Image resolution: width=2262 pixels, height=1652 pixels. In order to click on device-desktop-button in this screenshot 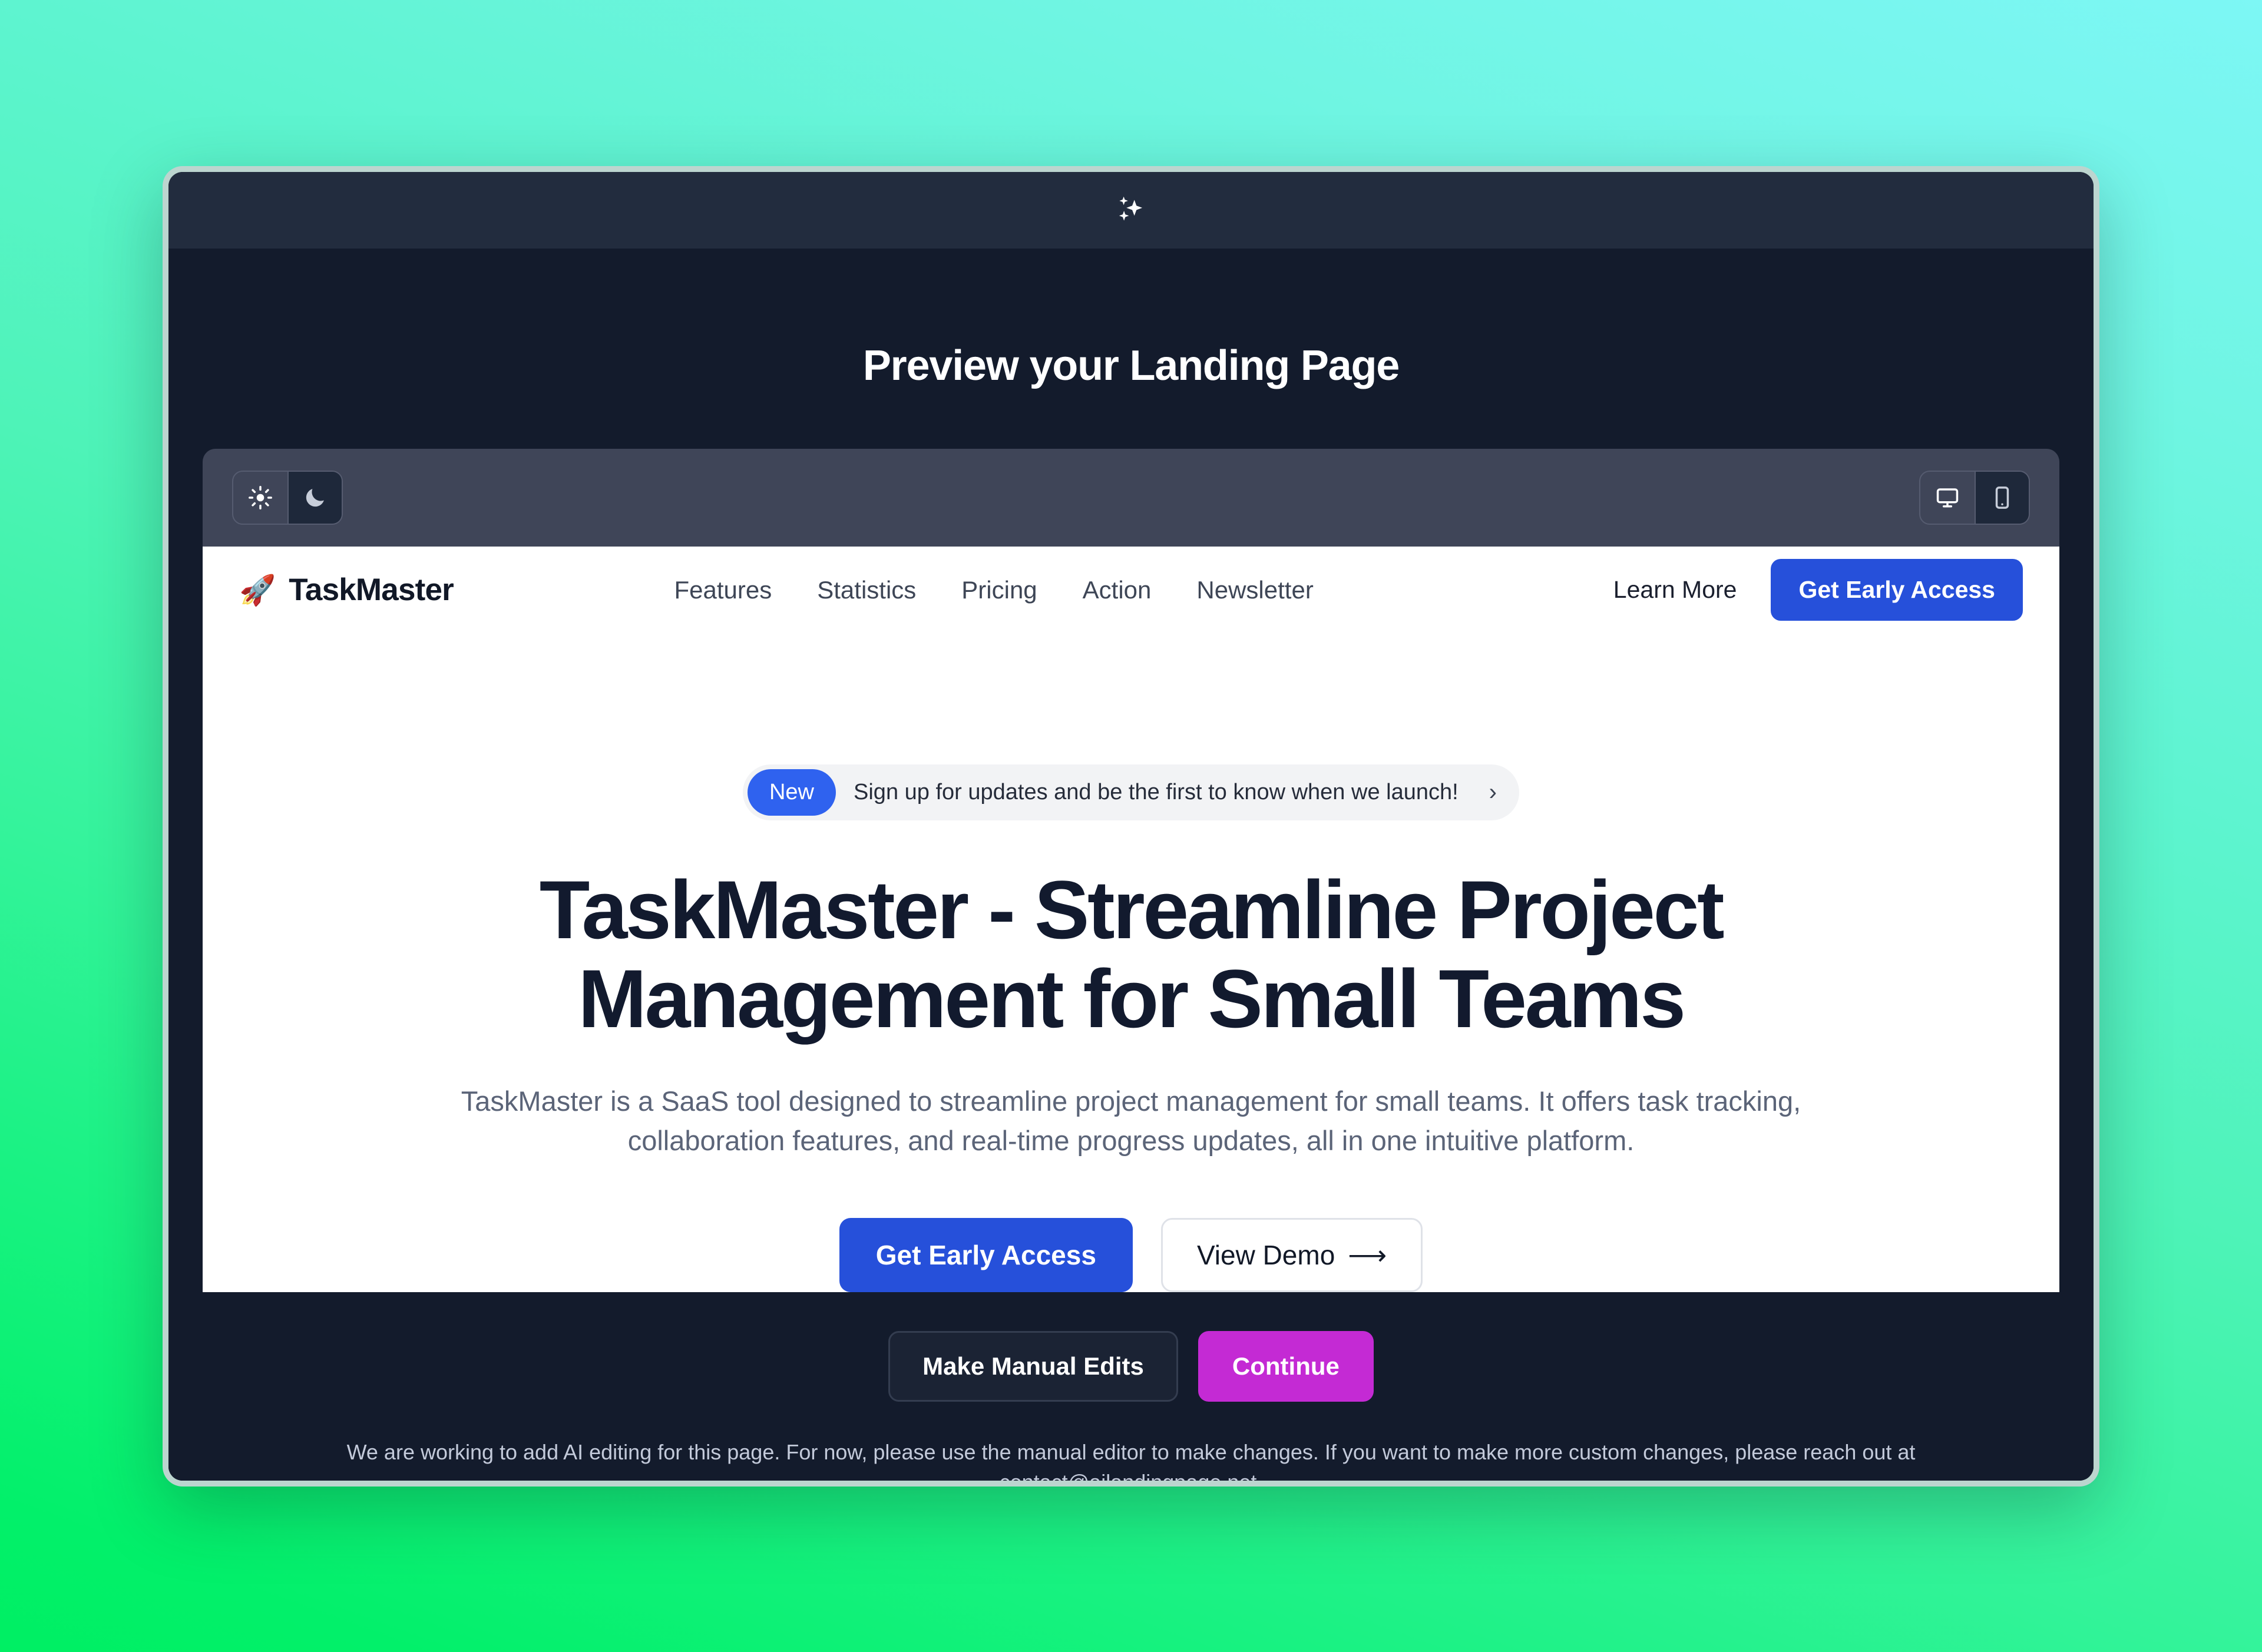, I will do `click(1948, 498)`.